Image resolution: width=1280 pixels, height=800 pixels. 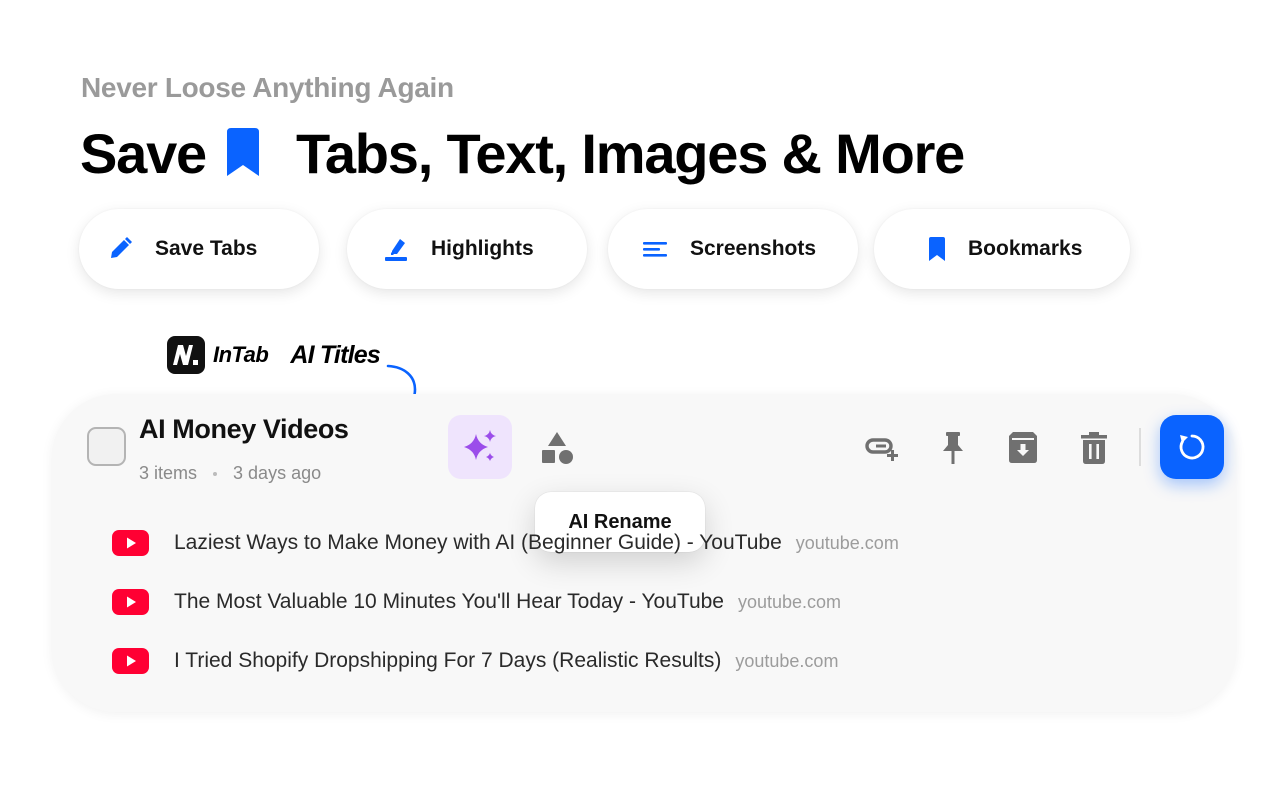 What do you see at coordinates (106, 446) in the screenshot?
I see `group-checkbox` at bounding box center [106, 446].